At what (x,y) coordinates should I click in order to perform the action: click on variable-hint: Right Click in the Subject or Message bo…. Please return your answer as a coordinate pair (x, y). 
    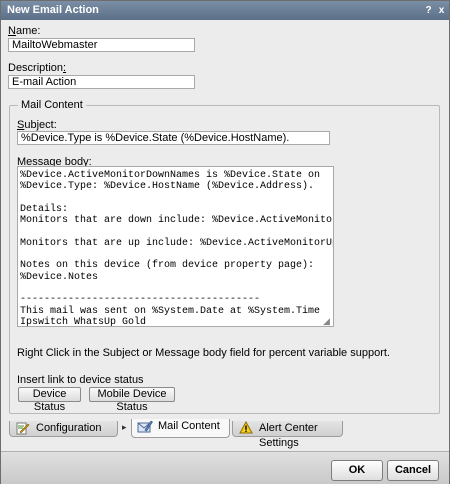
    Looking at the image, I should click on (203, 353).